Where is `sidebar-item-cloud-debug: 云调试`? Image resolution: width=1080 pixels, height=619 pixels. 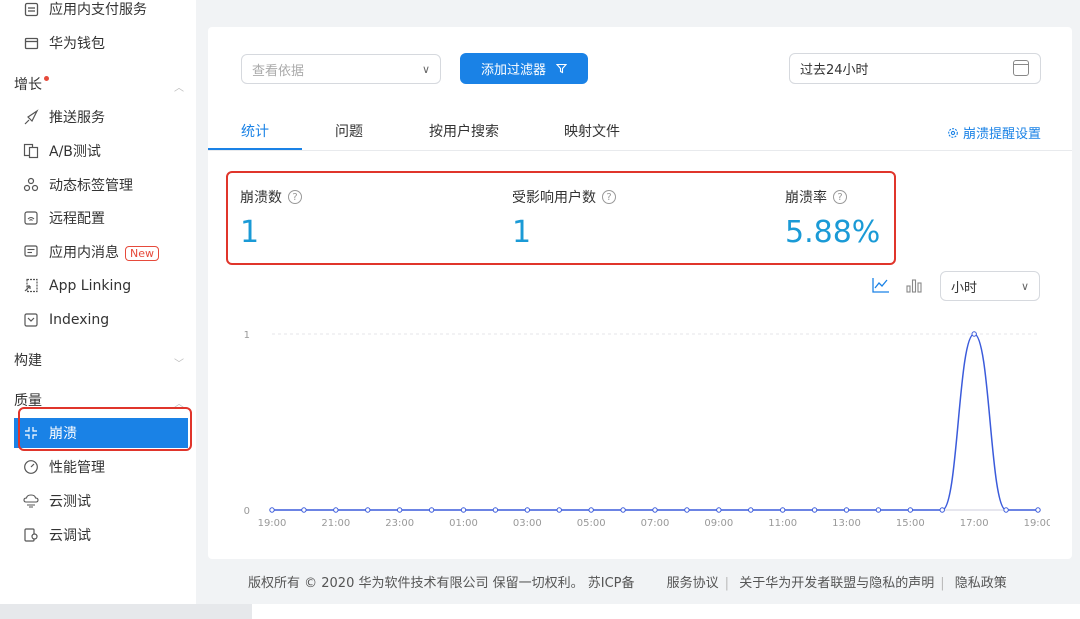 sidebar-item-cloud-debug: 云调试 is located at coordinates (98, 535).